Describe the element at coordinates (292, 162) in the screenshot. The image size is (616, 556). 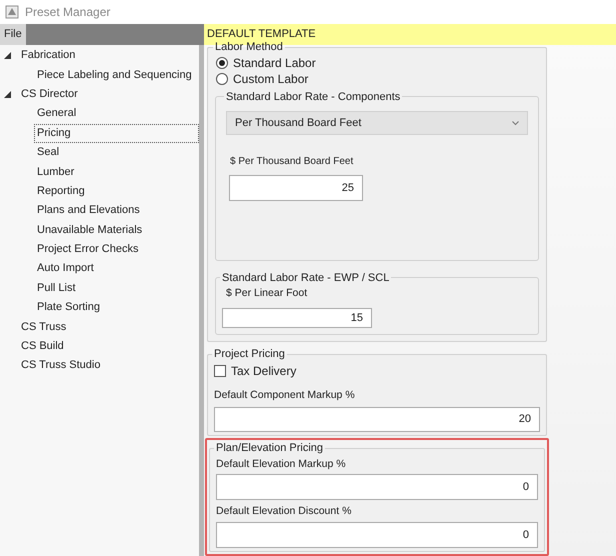
I see `field-label: $ Per Thousand Board Feet` at that location.